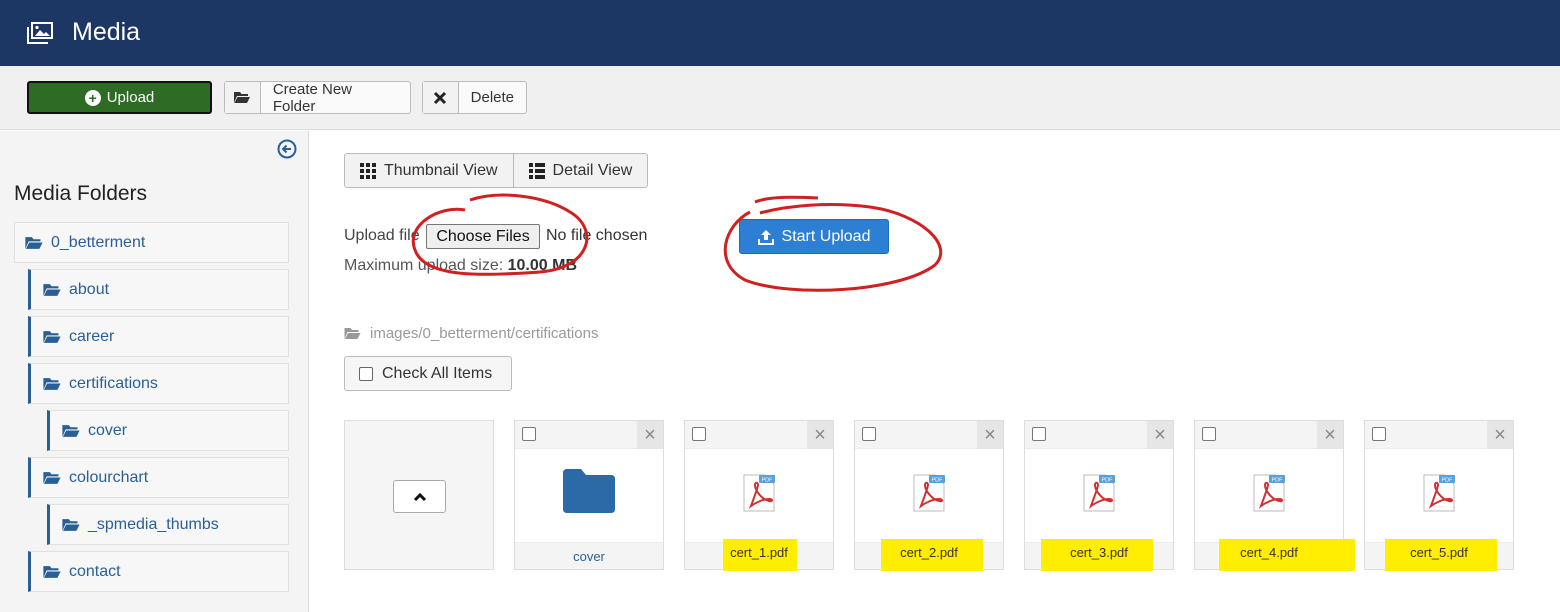  What do you see at coordinates (483, 236) in the screenshot?
I see `choose-files-button: Choose Files` at bounding box center [483, 236].